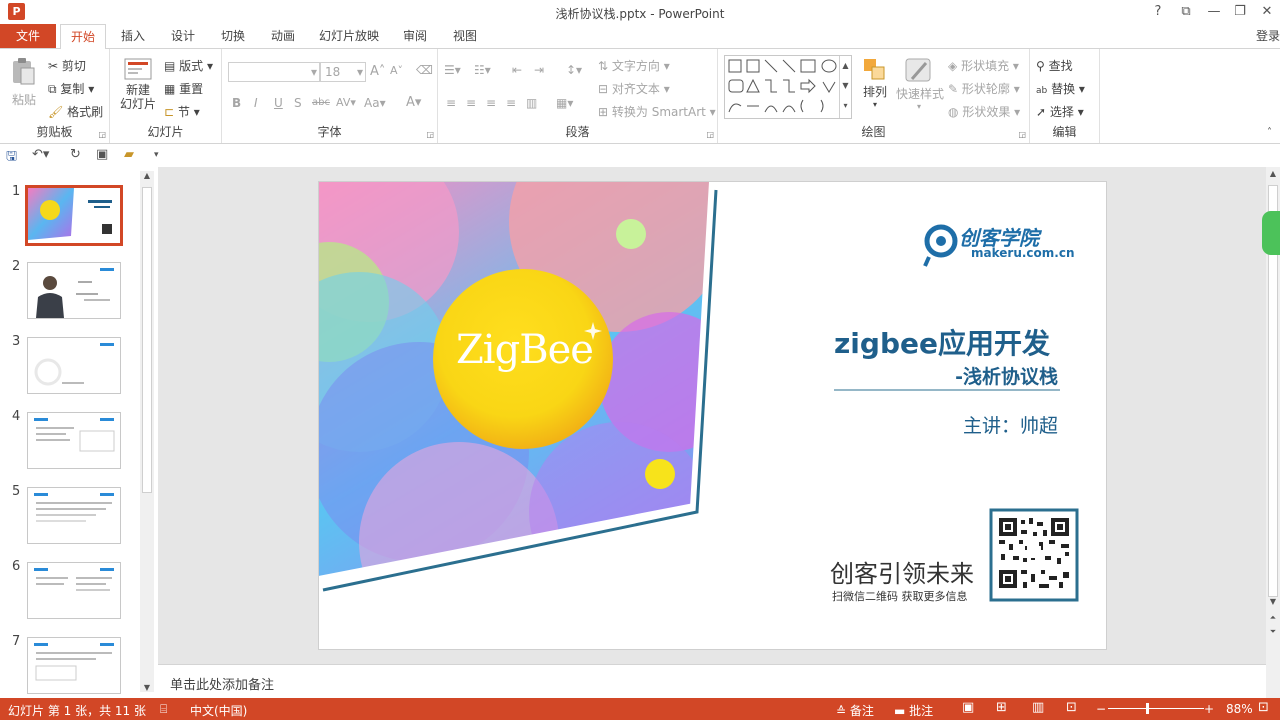  I want to click on reading-view-icon: ▥, so click(1038, 707).